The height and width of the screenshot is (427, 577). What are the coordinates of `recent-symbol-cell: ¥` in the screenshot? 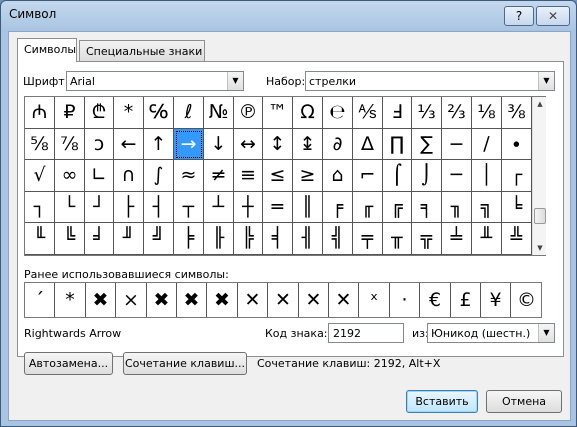 It's located at (496, 300).